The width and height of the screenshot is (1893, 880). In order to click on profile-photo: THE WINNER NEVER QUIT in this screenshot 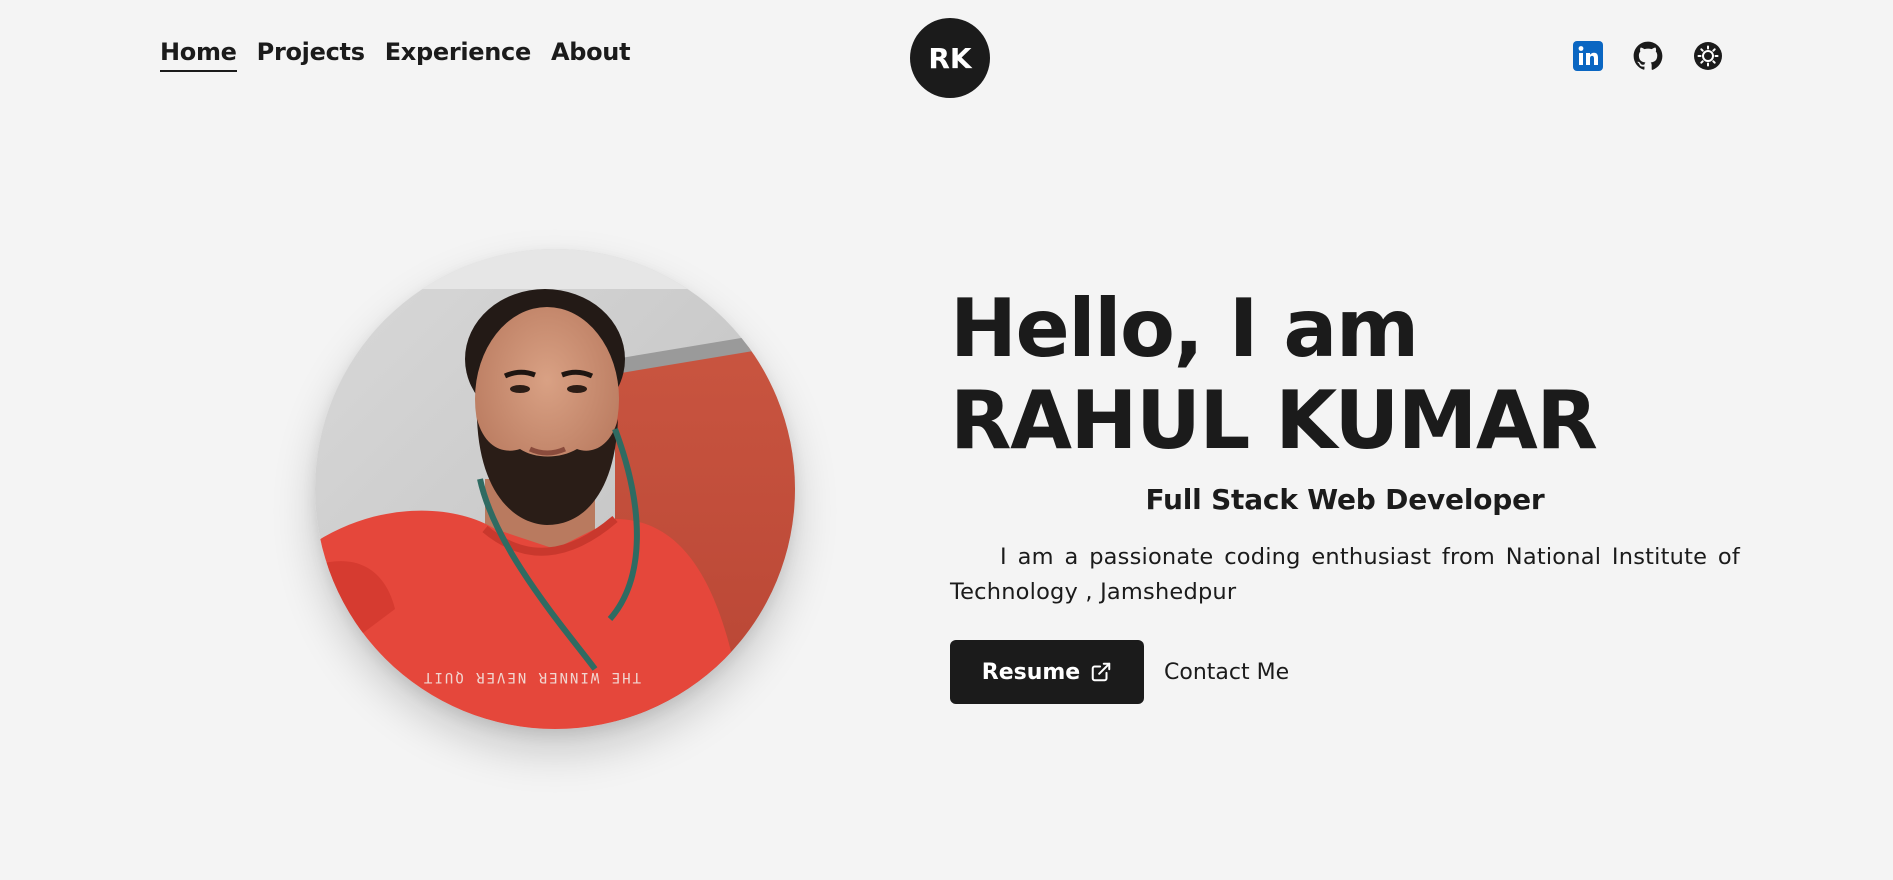, I will do `click(555, 489)`.